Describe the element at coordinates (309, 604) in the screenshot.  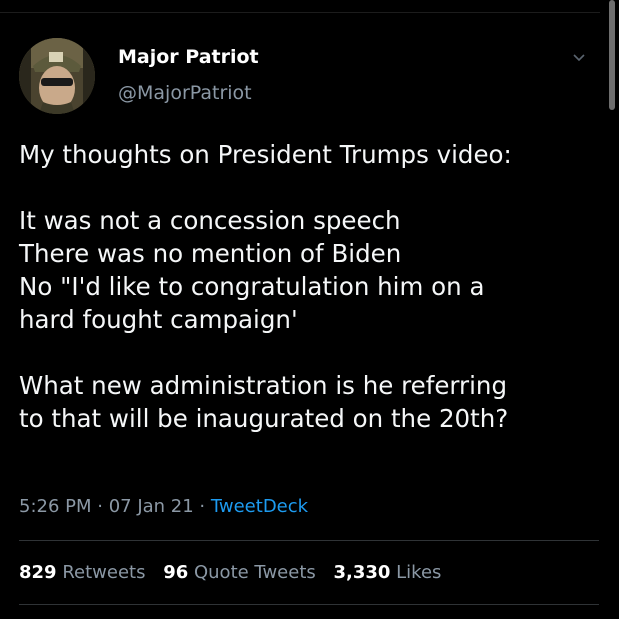
I see `stats-divider-bottom` at that location.